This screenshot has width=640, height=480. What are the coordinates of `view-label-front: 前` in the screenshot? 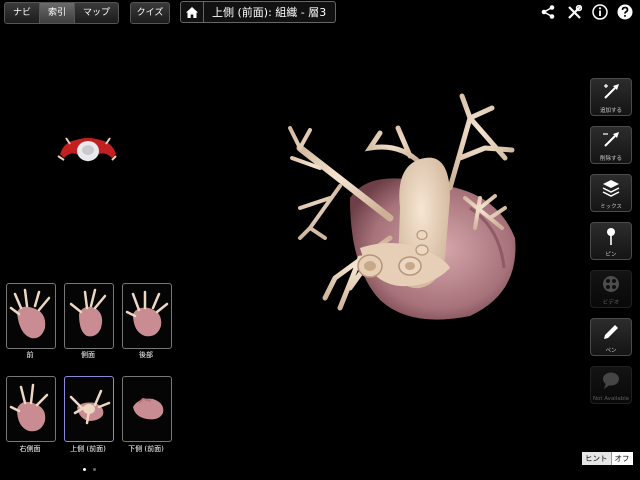 It's located at (30, 355).